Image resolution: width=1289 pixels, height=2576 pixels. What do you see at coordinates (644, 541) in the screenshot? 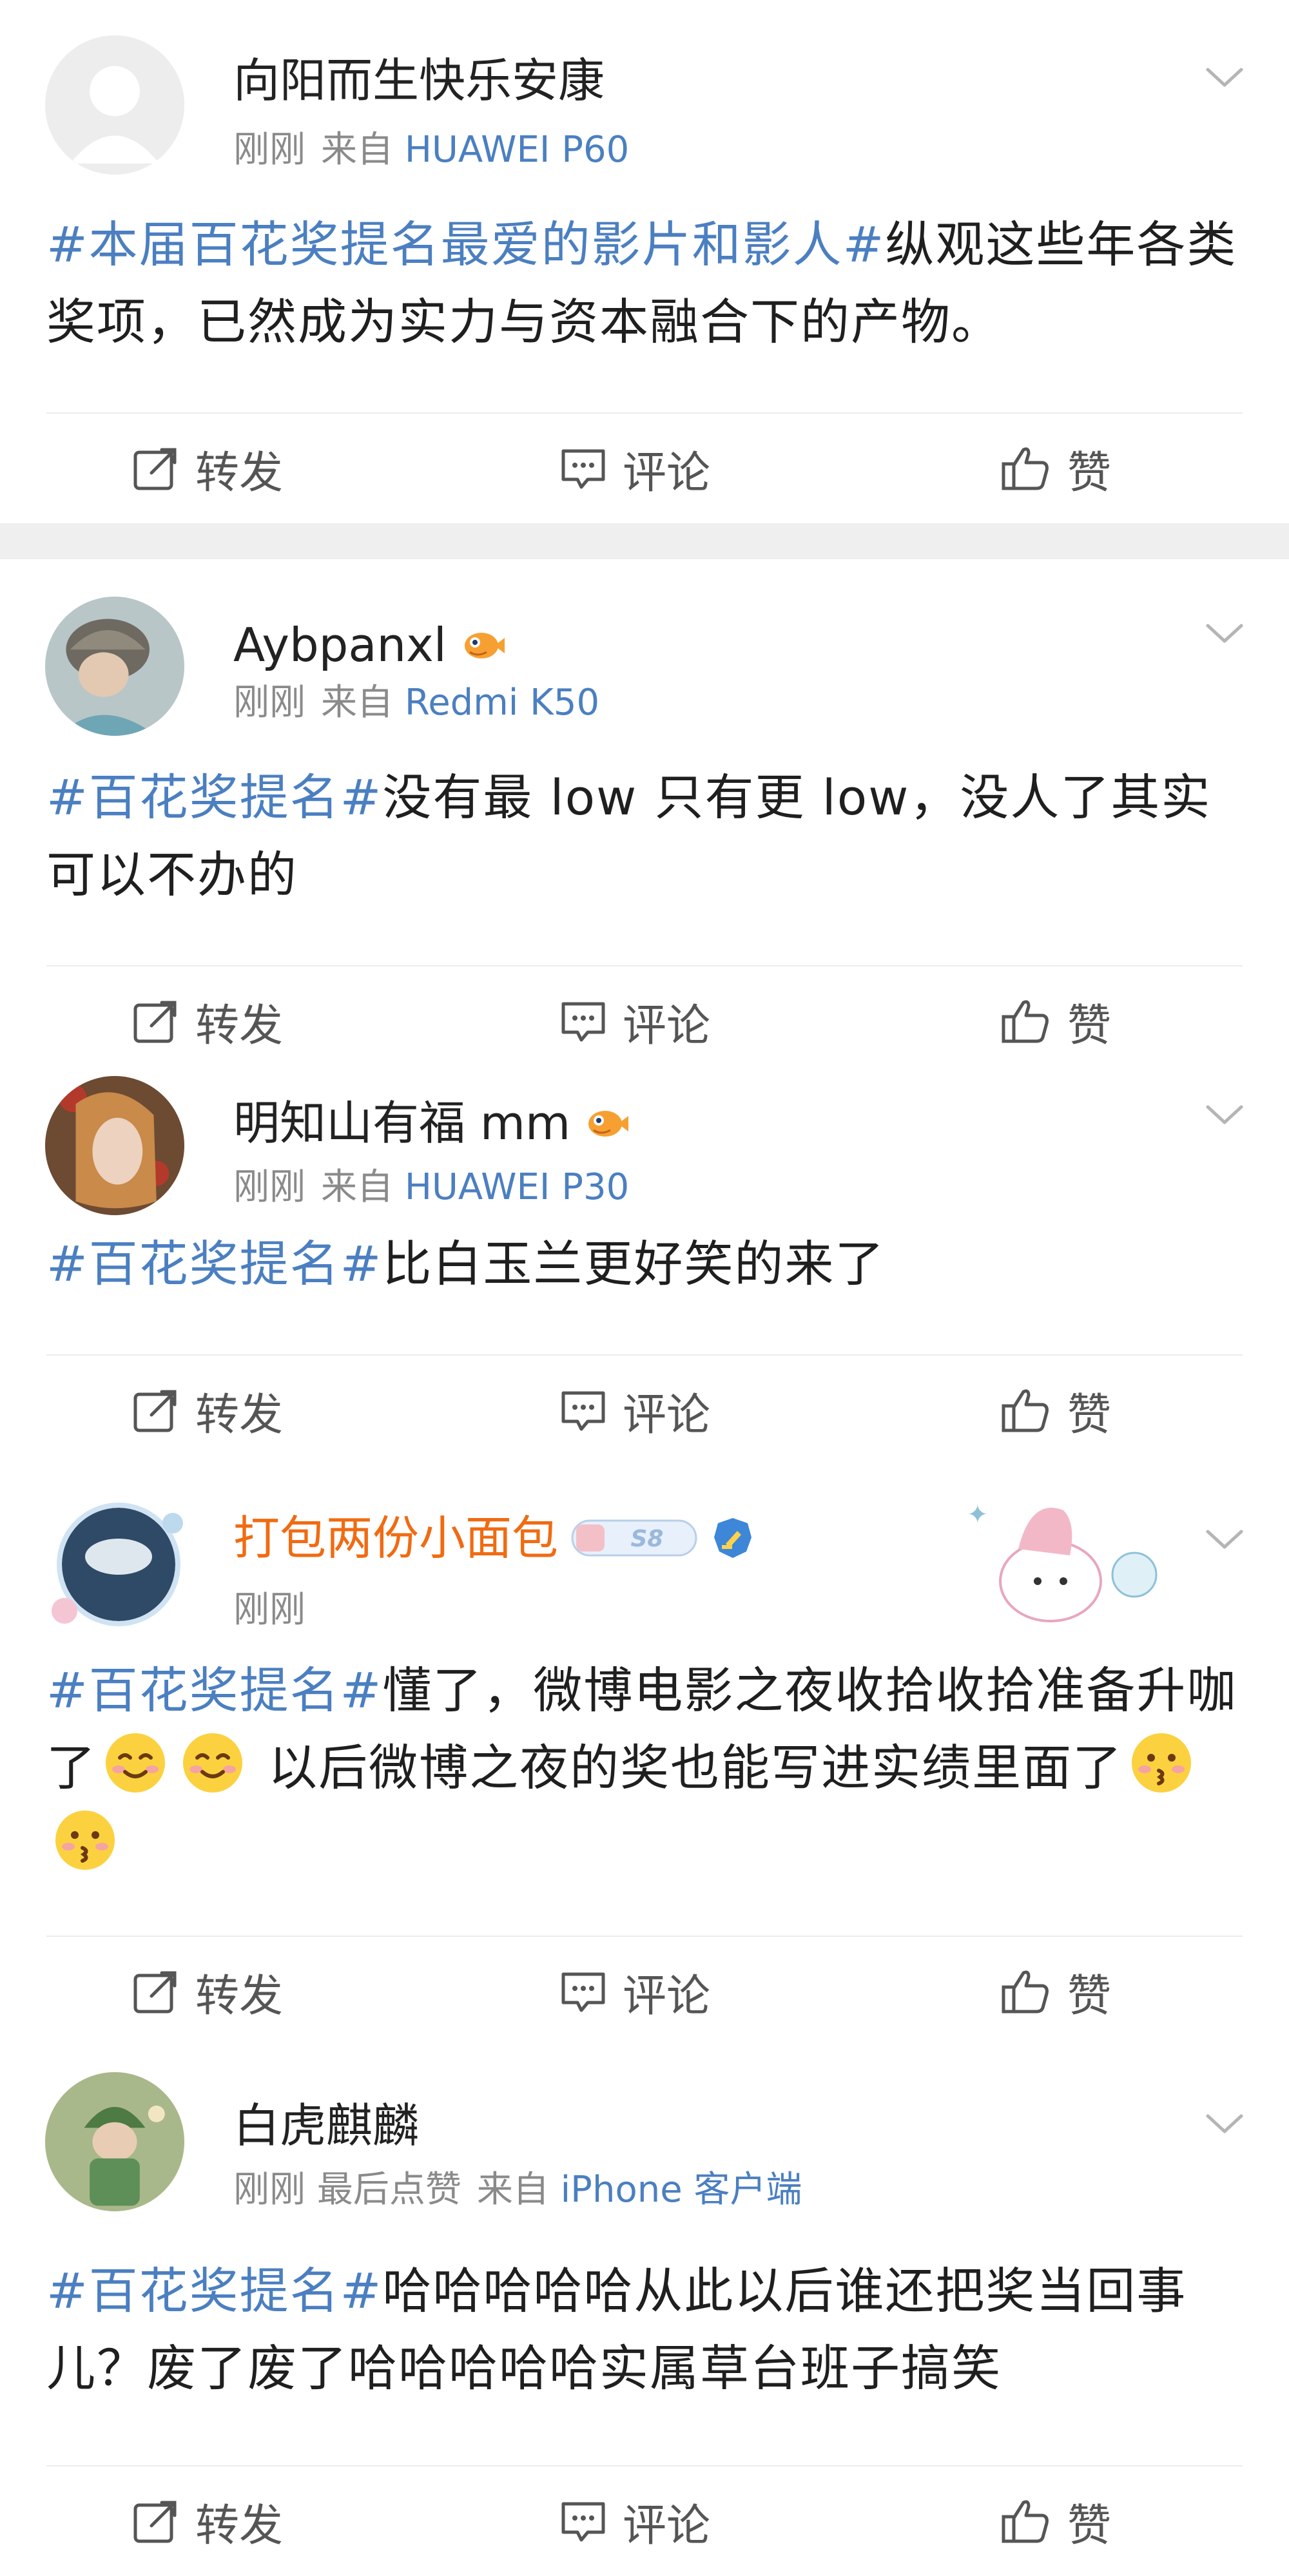
I see `feed-separator` at bounding box center [644, 541].